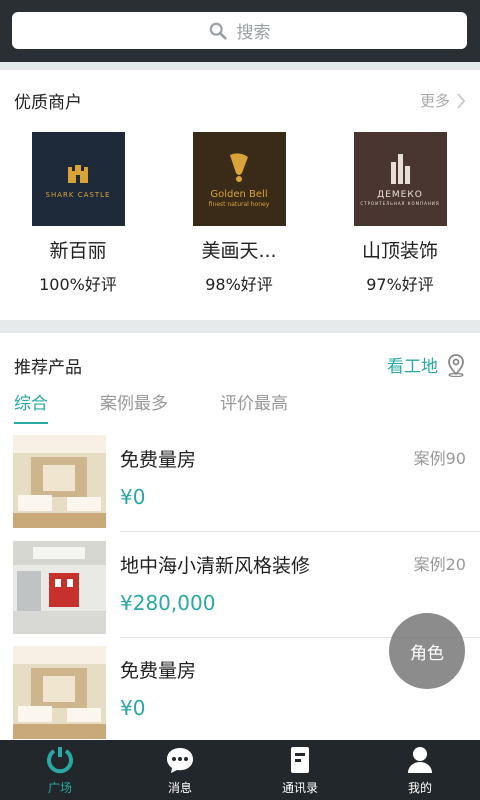  What do you see at coordinates (420, 760) in the screenshot?
I see `user-icon` at bounding box center [420, 760].